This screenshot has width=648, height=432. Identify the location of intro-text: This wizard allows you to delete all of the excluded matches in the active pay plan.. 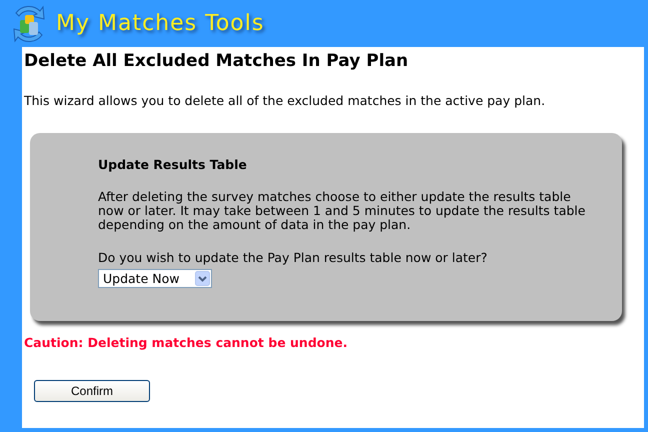
(285, 100).